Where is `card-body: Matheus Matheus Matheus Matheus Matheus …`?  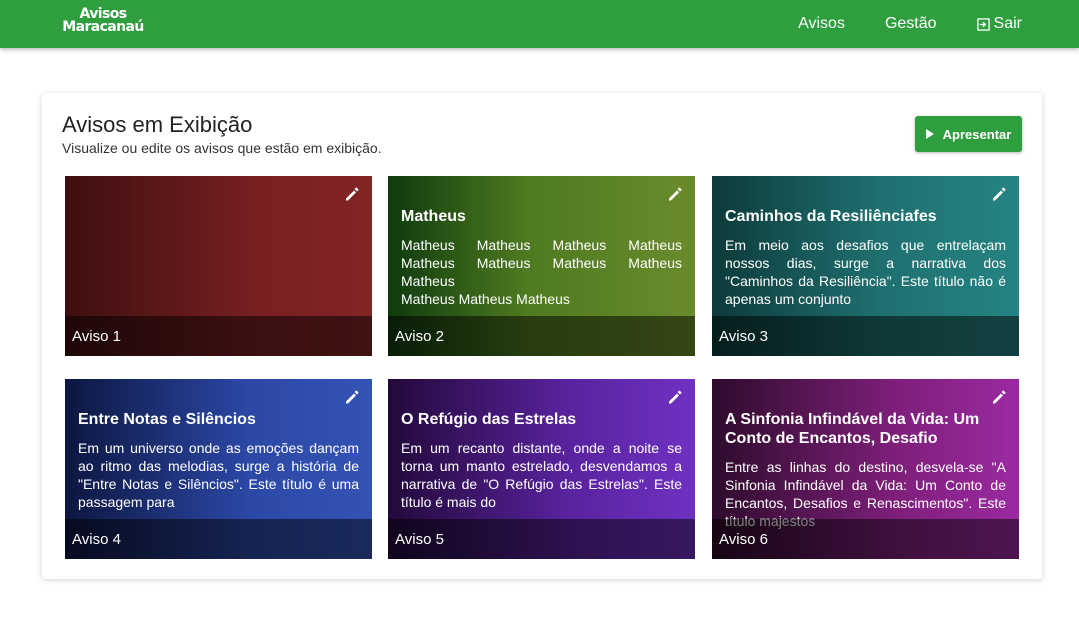 card-body: Matheus Matheus Matheus Matheus Matheus … is located at coordinates (541, 272).